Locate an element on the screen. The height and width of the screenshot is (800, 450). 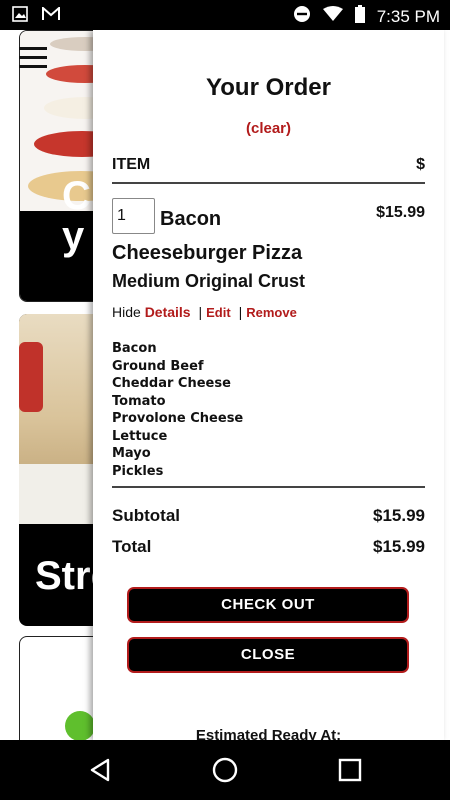
topping-item: Bacon is located at coordinates (134, 348).